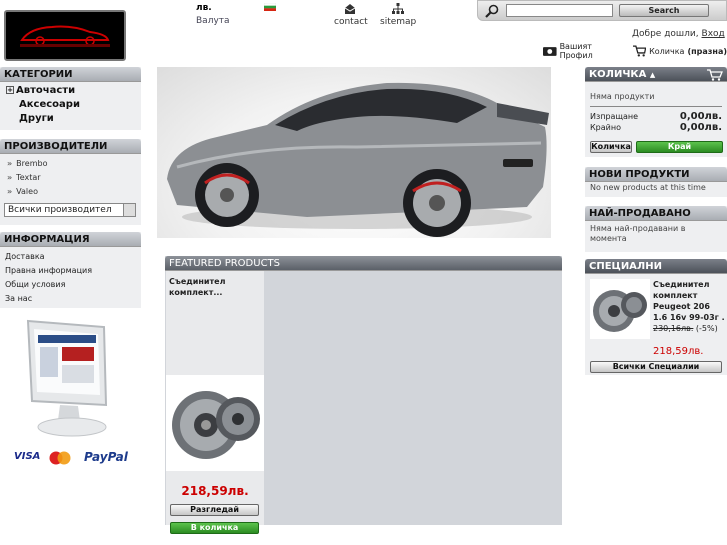 This screenshot has width=727, height=545. Describe the element at coordinates (214, 510) in the screenshot. I see `view-button: Разгледай` at that location.